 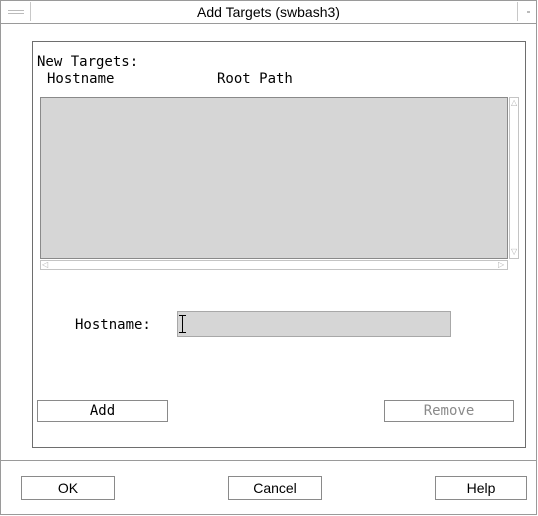 I want to click on new-targets-heading: New Targets:, so click(x=88, y=62).